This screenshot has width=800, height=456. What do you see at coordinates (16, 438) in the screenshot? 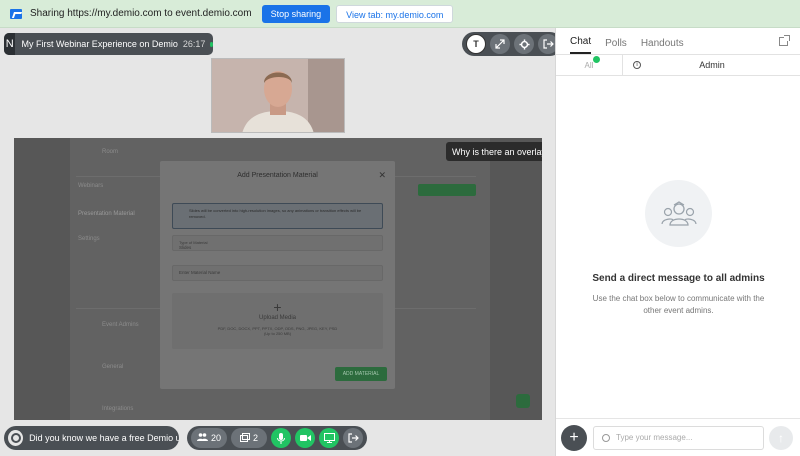
I see `announcement-icon` at bounding box center [16, 438].